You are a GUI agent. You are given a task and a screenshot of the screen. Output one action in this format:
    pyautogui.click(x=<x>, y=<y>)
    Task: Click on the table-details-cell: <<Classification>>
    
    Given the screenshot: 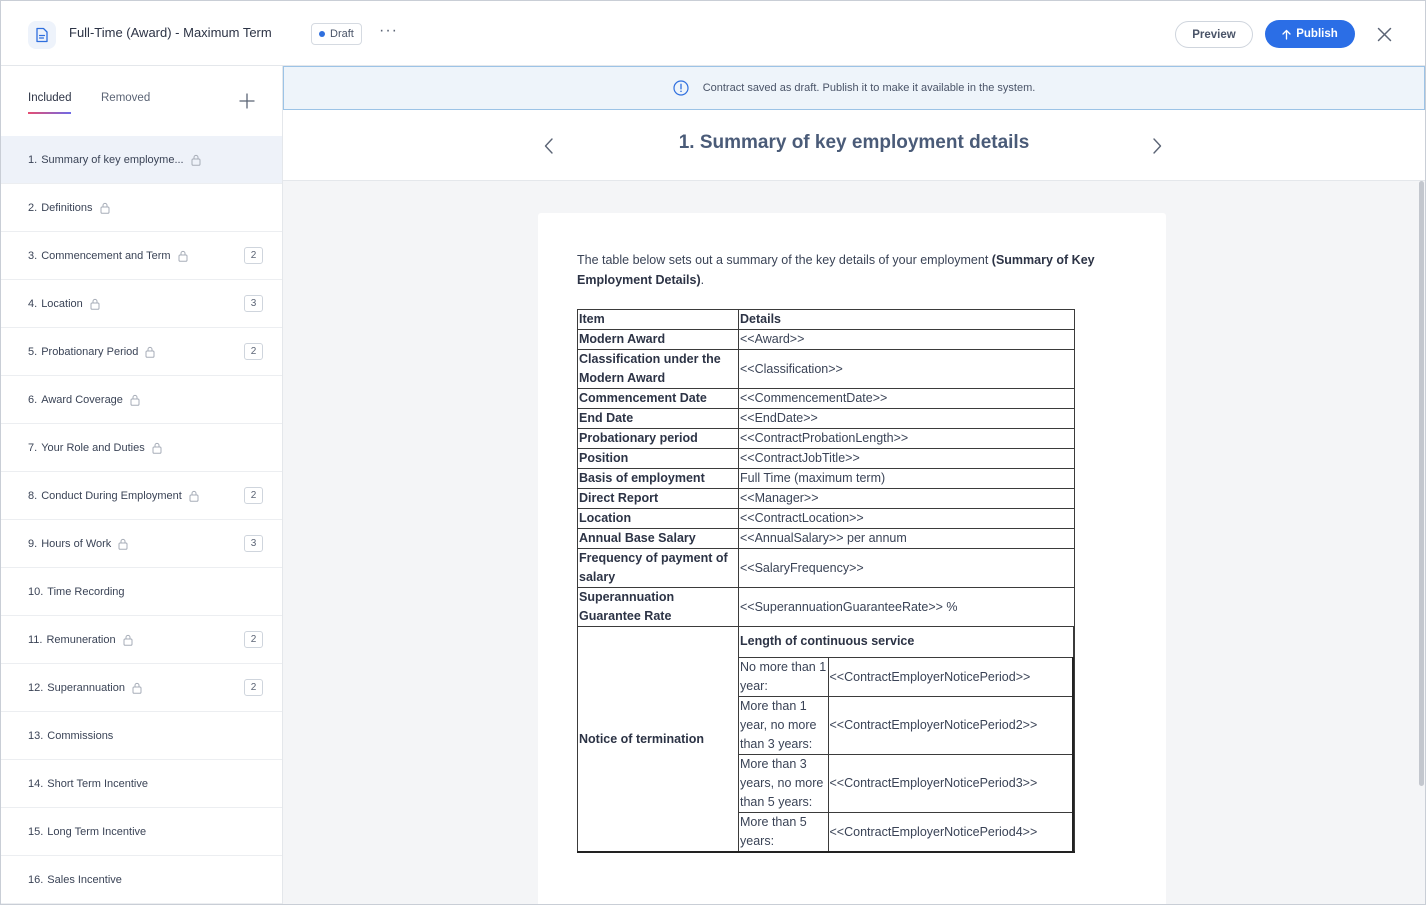 What is the action you would take?
    pyautogui.click(x=906, y=369)
    